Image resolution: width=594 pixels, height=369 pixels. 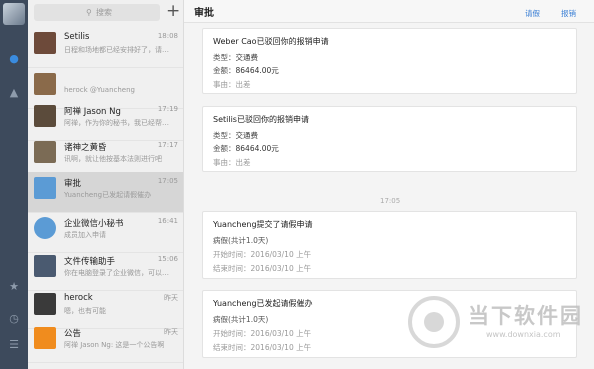 I want to click on card-title: Yuancheng提交了请假申请, so click(x=263, y=224).